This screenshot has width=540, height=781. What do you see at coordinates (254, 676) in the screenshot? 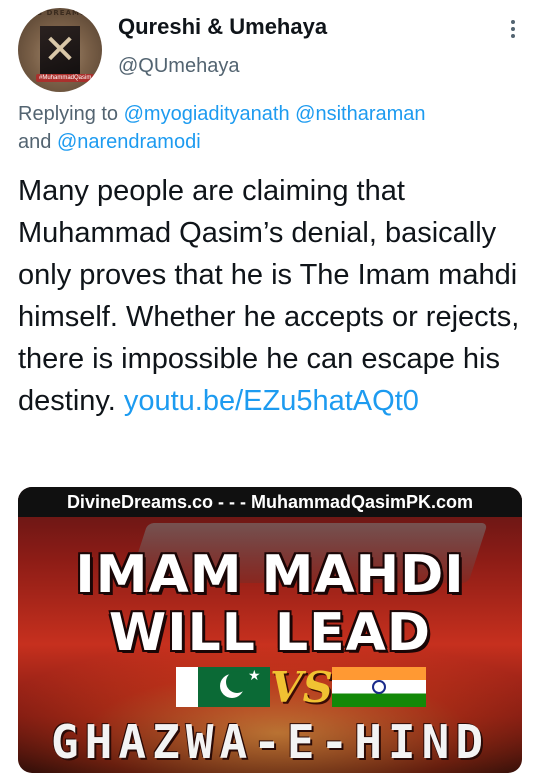
I see `flag-star: ★` at bounding box center [254, 676].